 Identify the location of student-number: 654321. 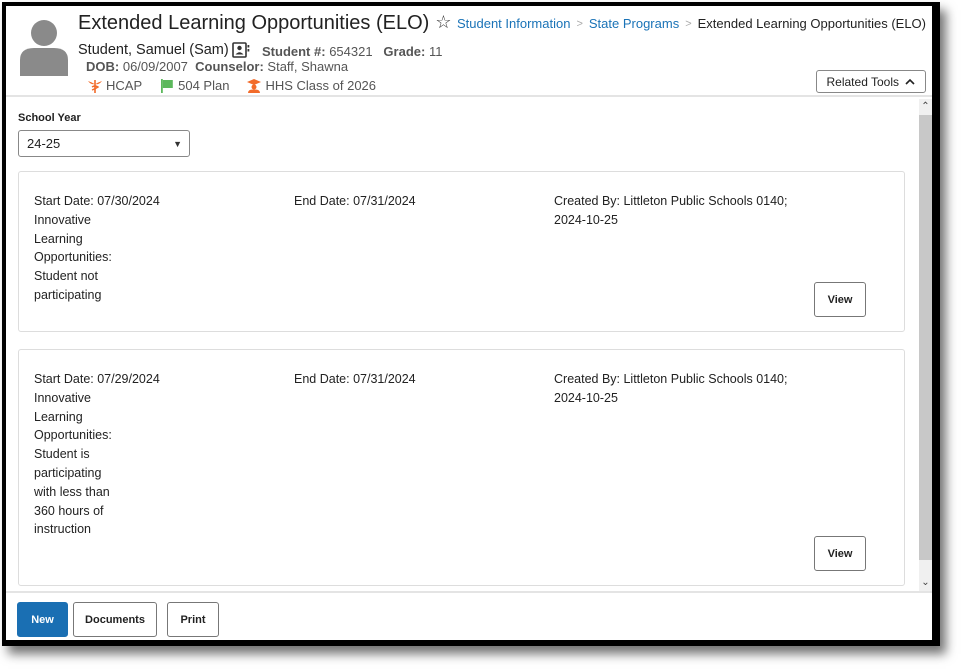
(351, 51).